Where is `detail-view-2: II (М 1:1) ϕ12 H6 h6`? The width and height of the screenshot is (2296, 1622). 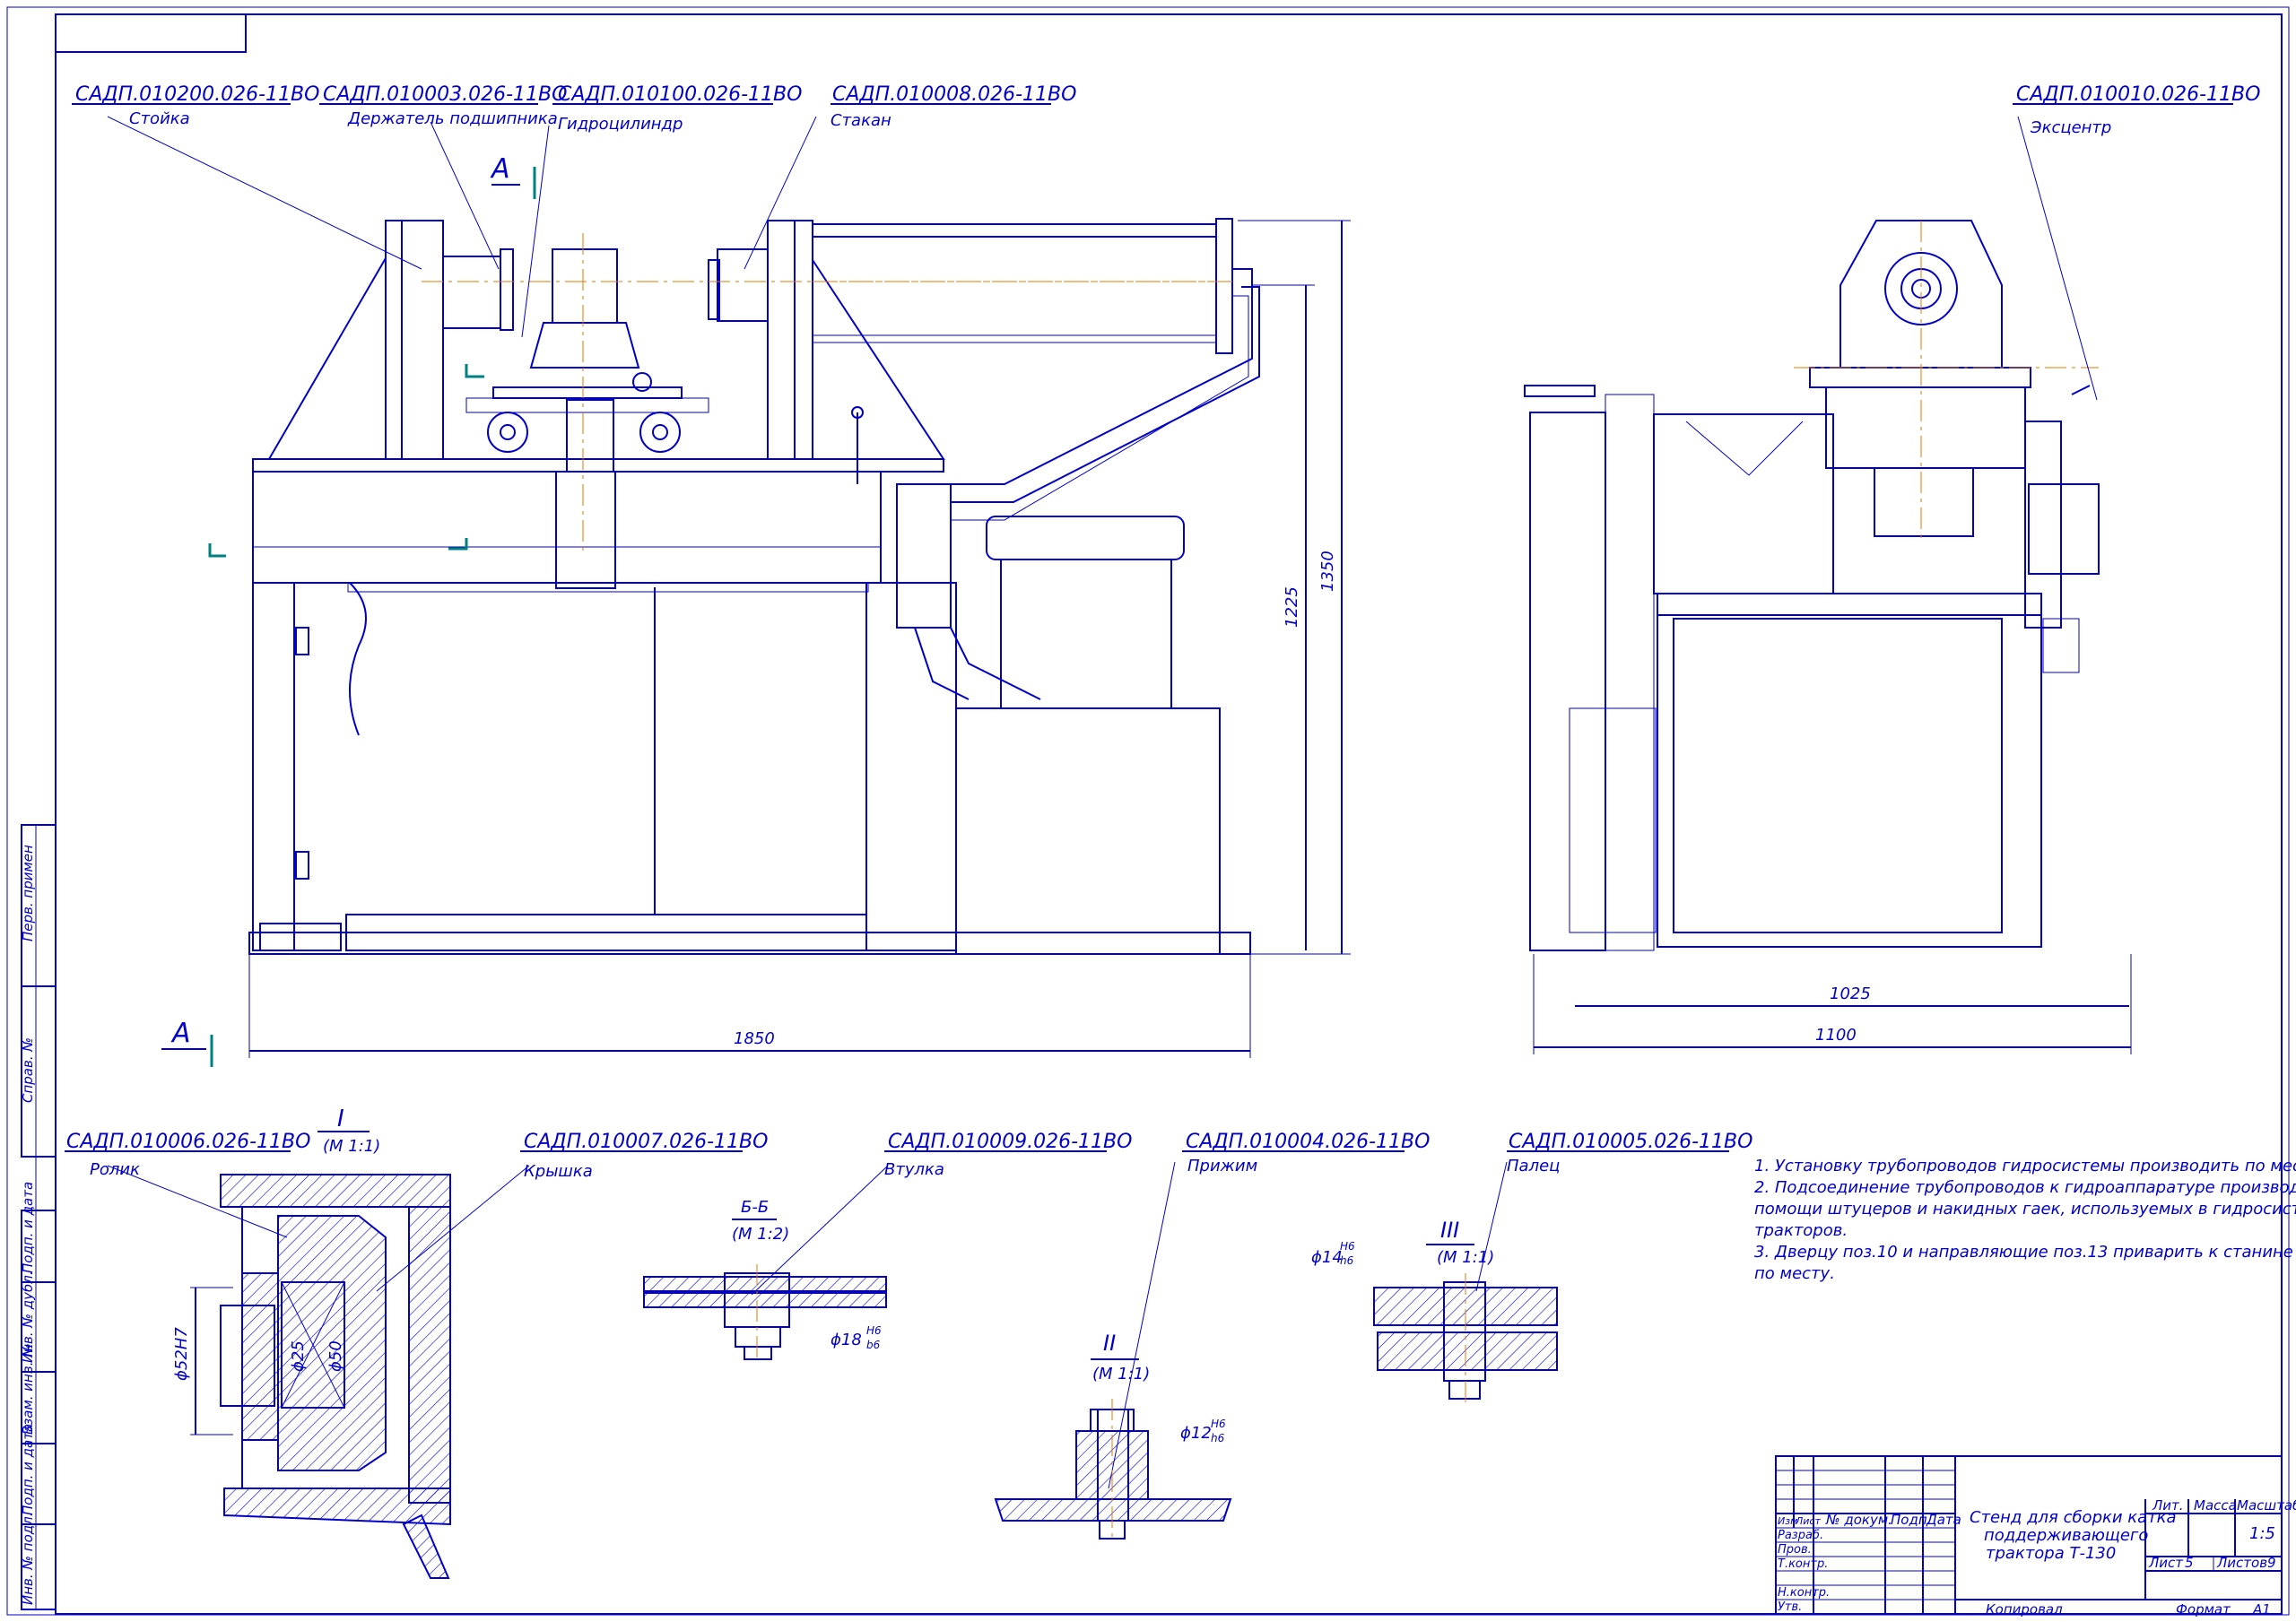
detail-view-2: II (М 1:1) ϕ12 H6 h6 is located at coordinates (1113, 1435).